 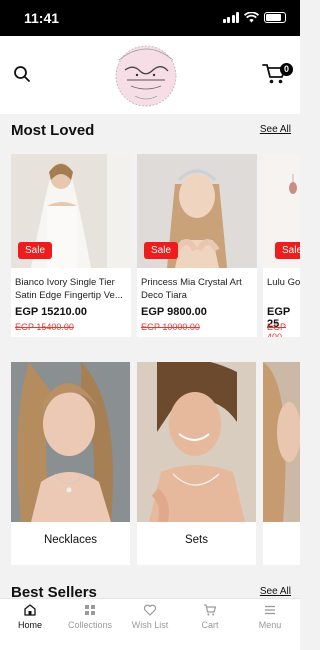 What do you see at coordinates (170, 327) in the screenshot?
I see `product-old-price: EGP 10000.00` at bounding box center [170, 327].